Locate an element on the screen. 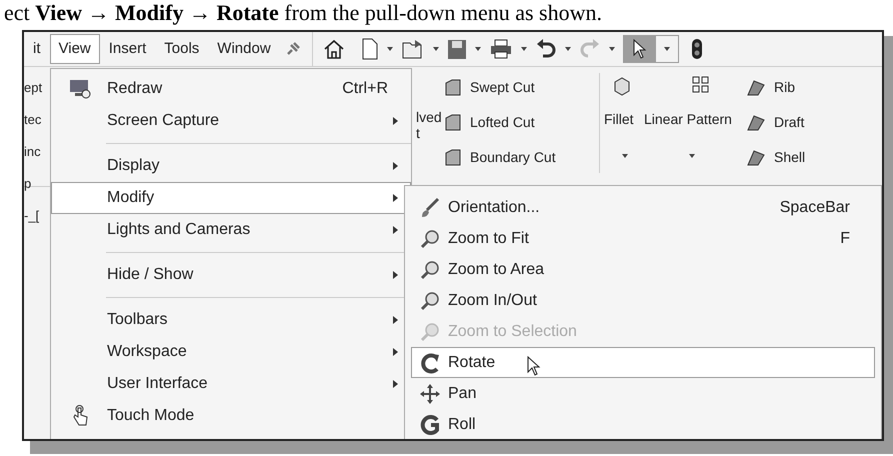 The width and height of the screenshot is (893, 456). menu-item: Zoom to Fit F is located at coordinates (643, 238).